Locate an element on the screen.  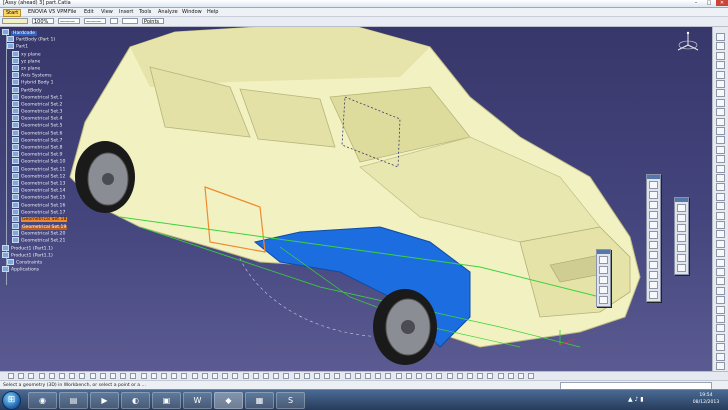
symbol-field is located at coordinates (114, 21).